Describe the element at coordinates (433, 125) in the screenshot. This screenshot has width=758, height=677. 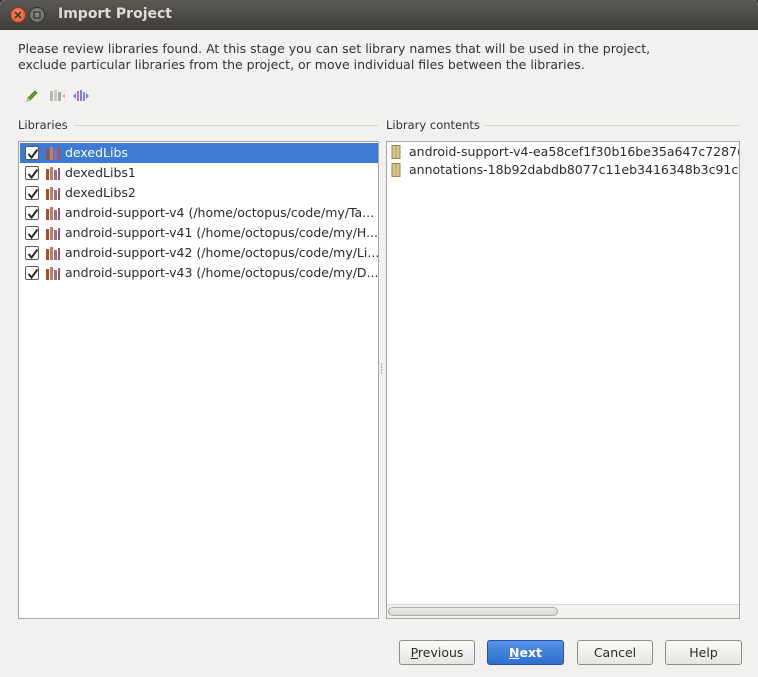
I see `library-contents-label: Library contents` at that location.